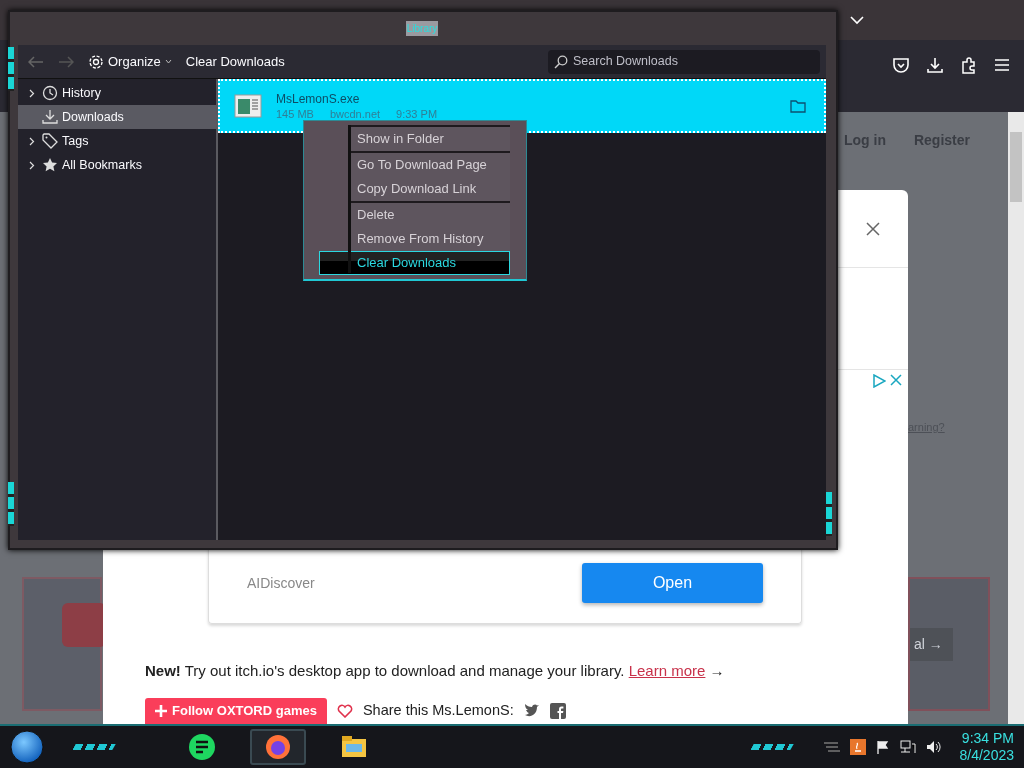  Describe the element at coordinates (130, 61) in the screenshot. I see `organize-button: Organize` at that location.